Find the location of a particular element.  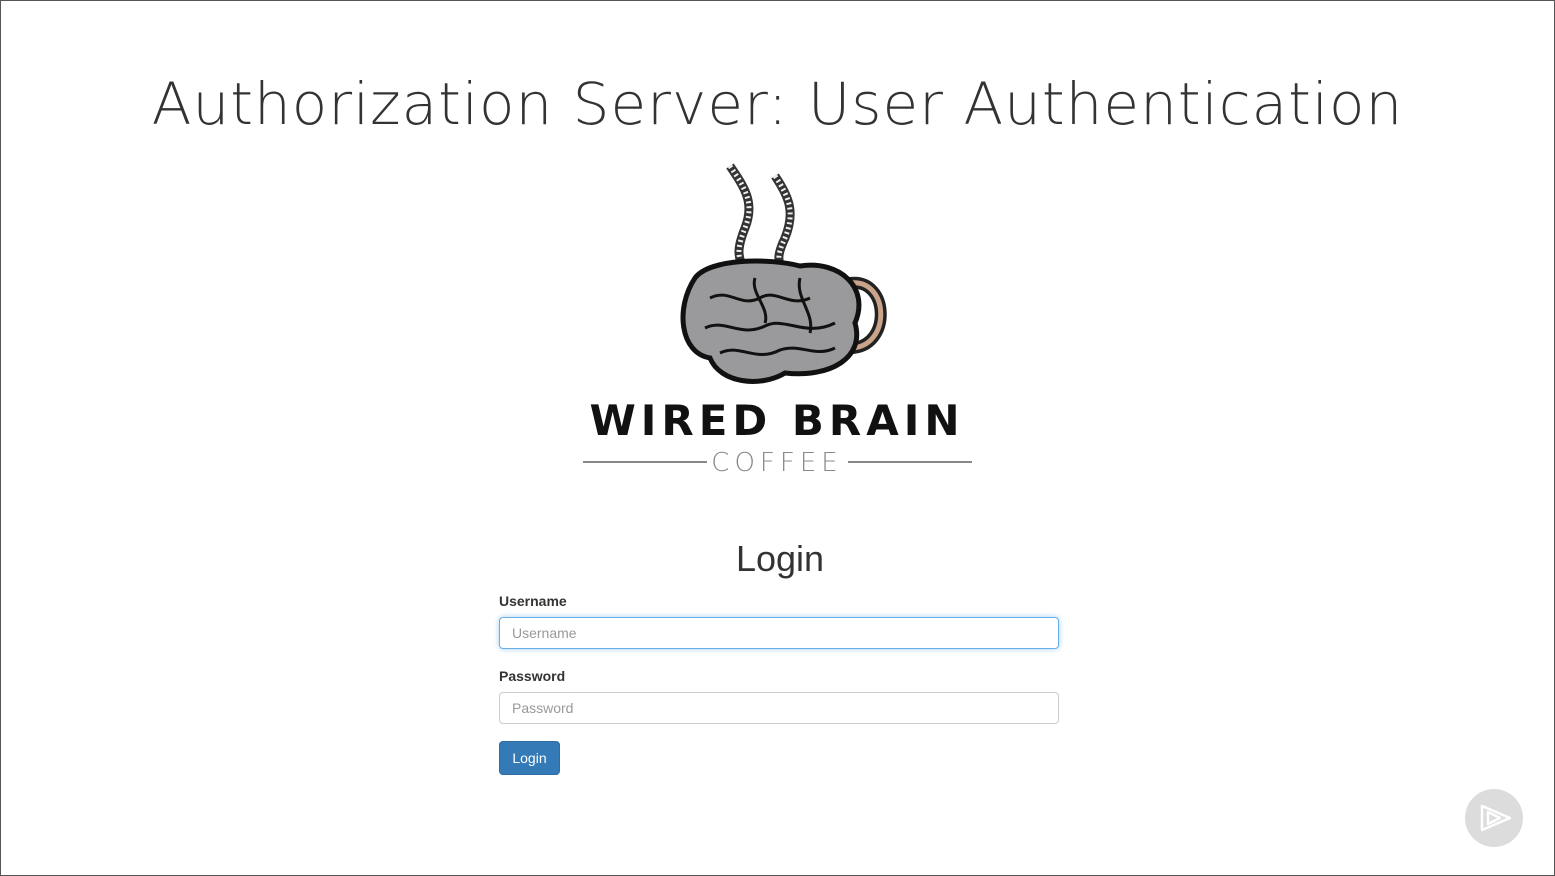

login-heading: Login is located at coordinates (780, 558).